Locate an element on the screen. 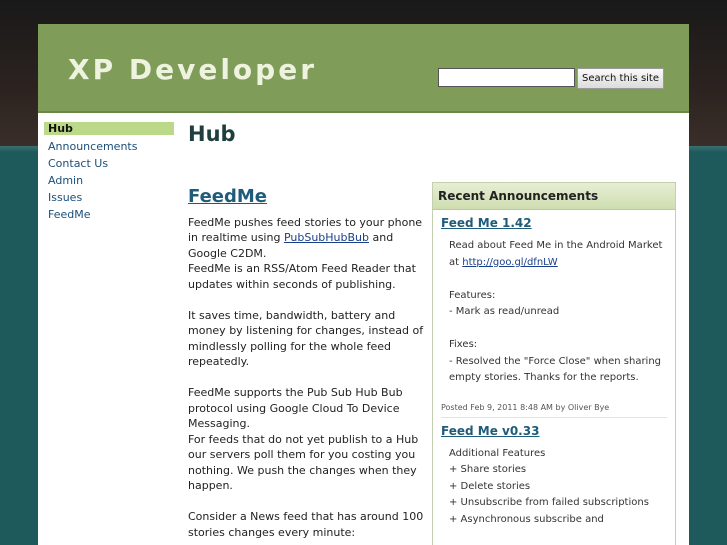 The image size is (727, 545). announcement-title-link-2: Feed Me v0.33 is located at coordinates (558, 431).